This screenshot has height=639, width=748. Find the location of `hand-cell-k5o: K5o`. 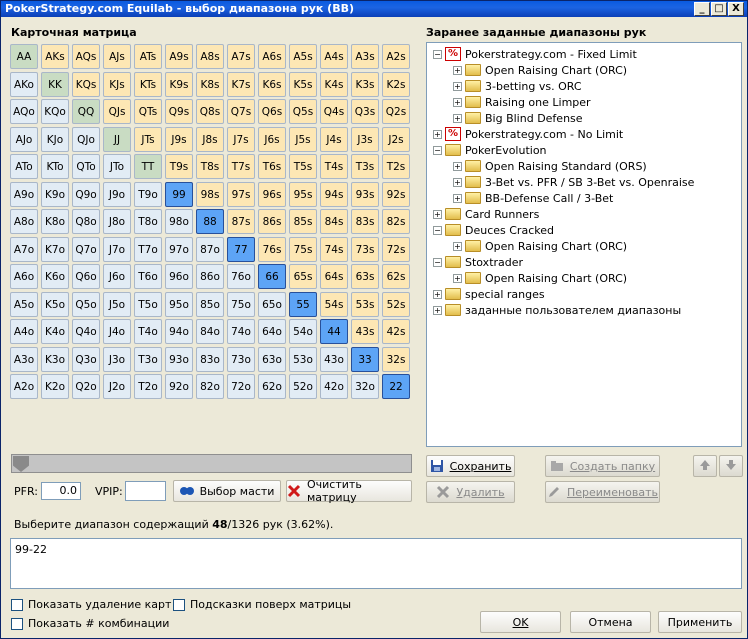

hand-cell-k5o: K5o is located at coordinates (55, 304).